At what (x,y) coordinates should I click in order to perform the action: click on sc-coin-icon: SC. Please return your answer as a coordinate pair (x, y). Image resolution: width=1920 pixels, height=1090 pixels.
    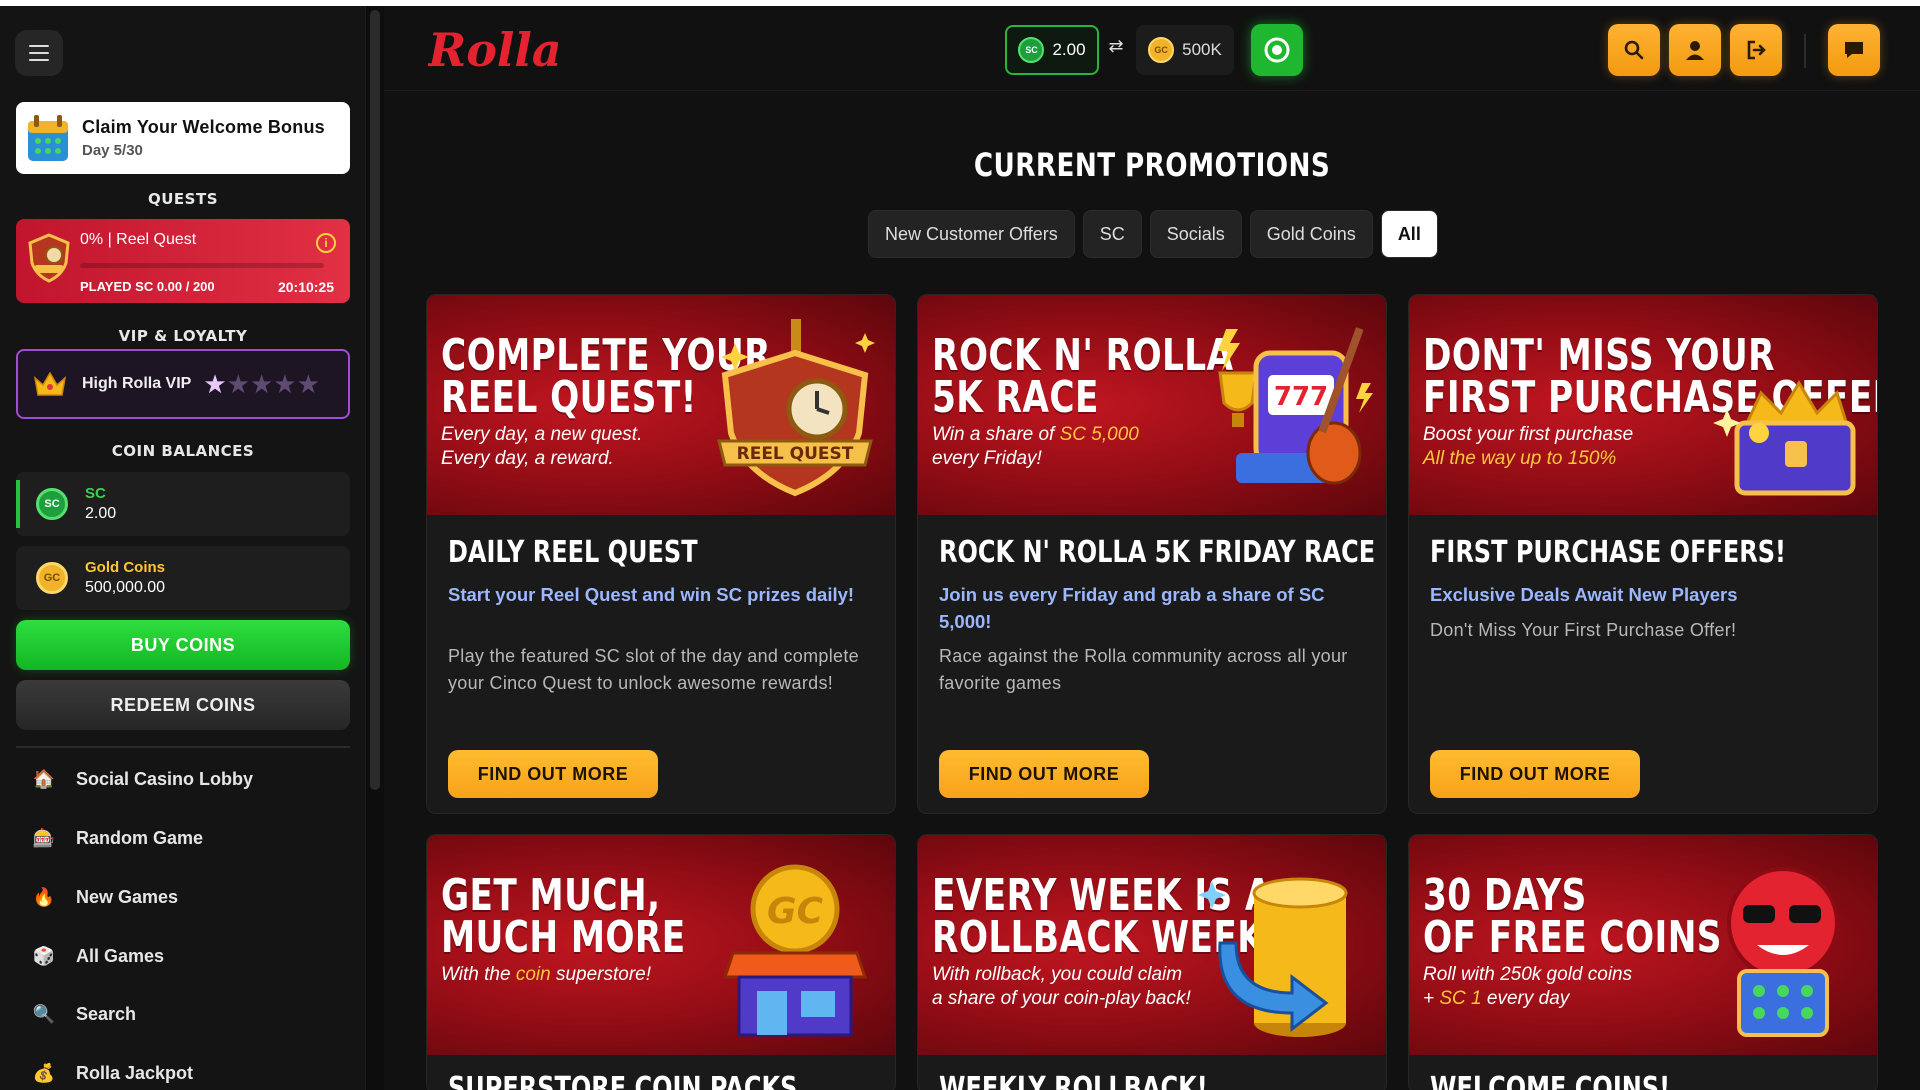
    Looking at the image, I should click on (1031, 50).